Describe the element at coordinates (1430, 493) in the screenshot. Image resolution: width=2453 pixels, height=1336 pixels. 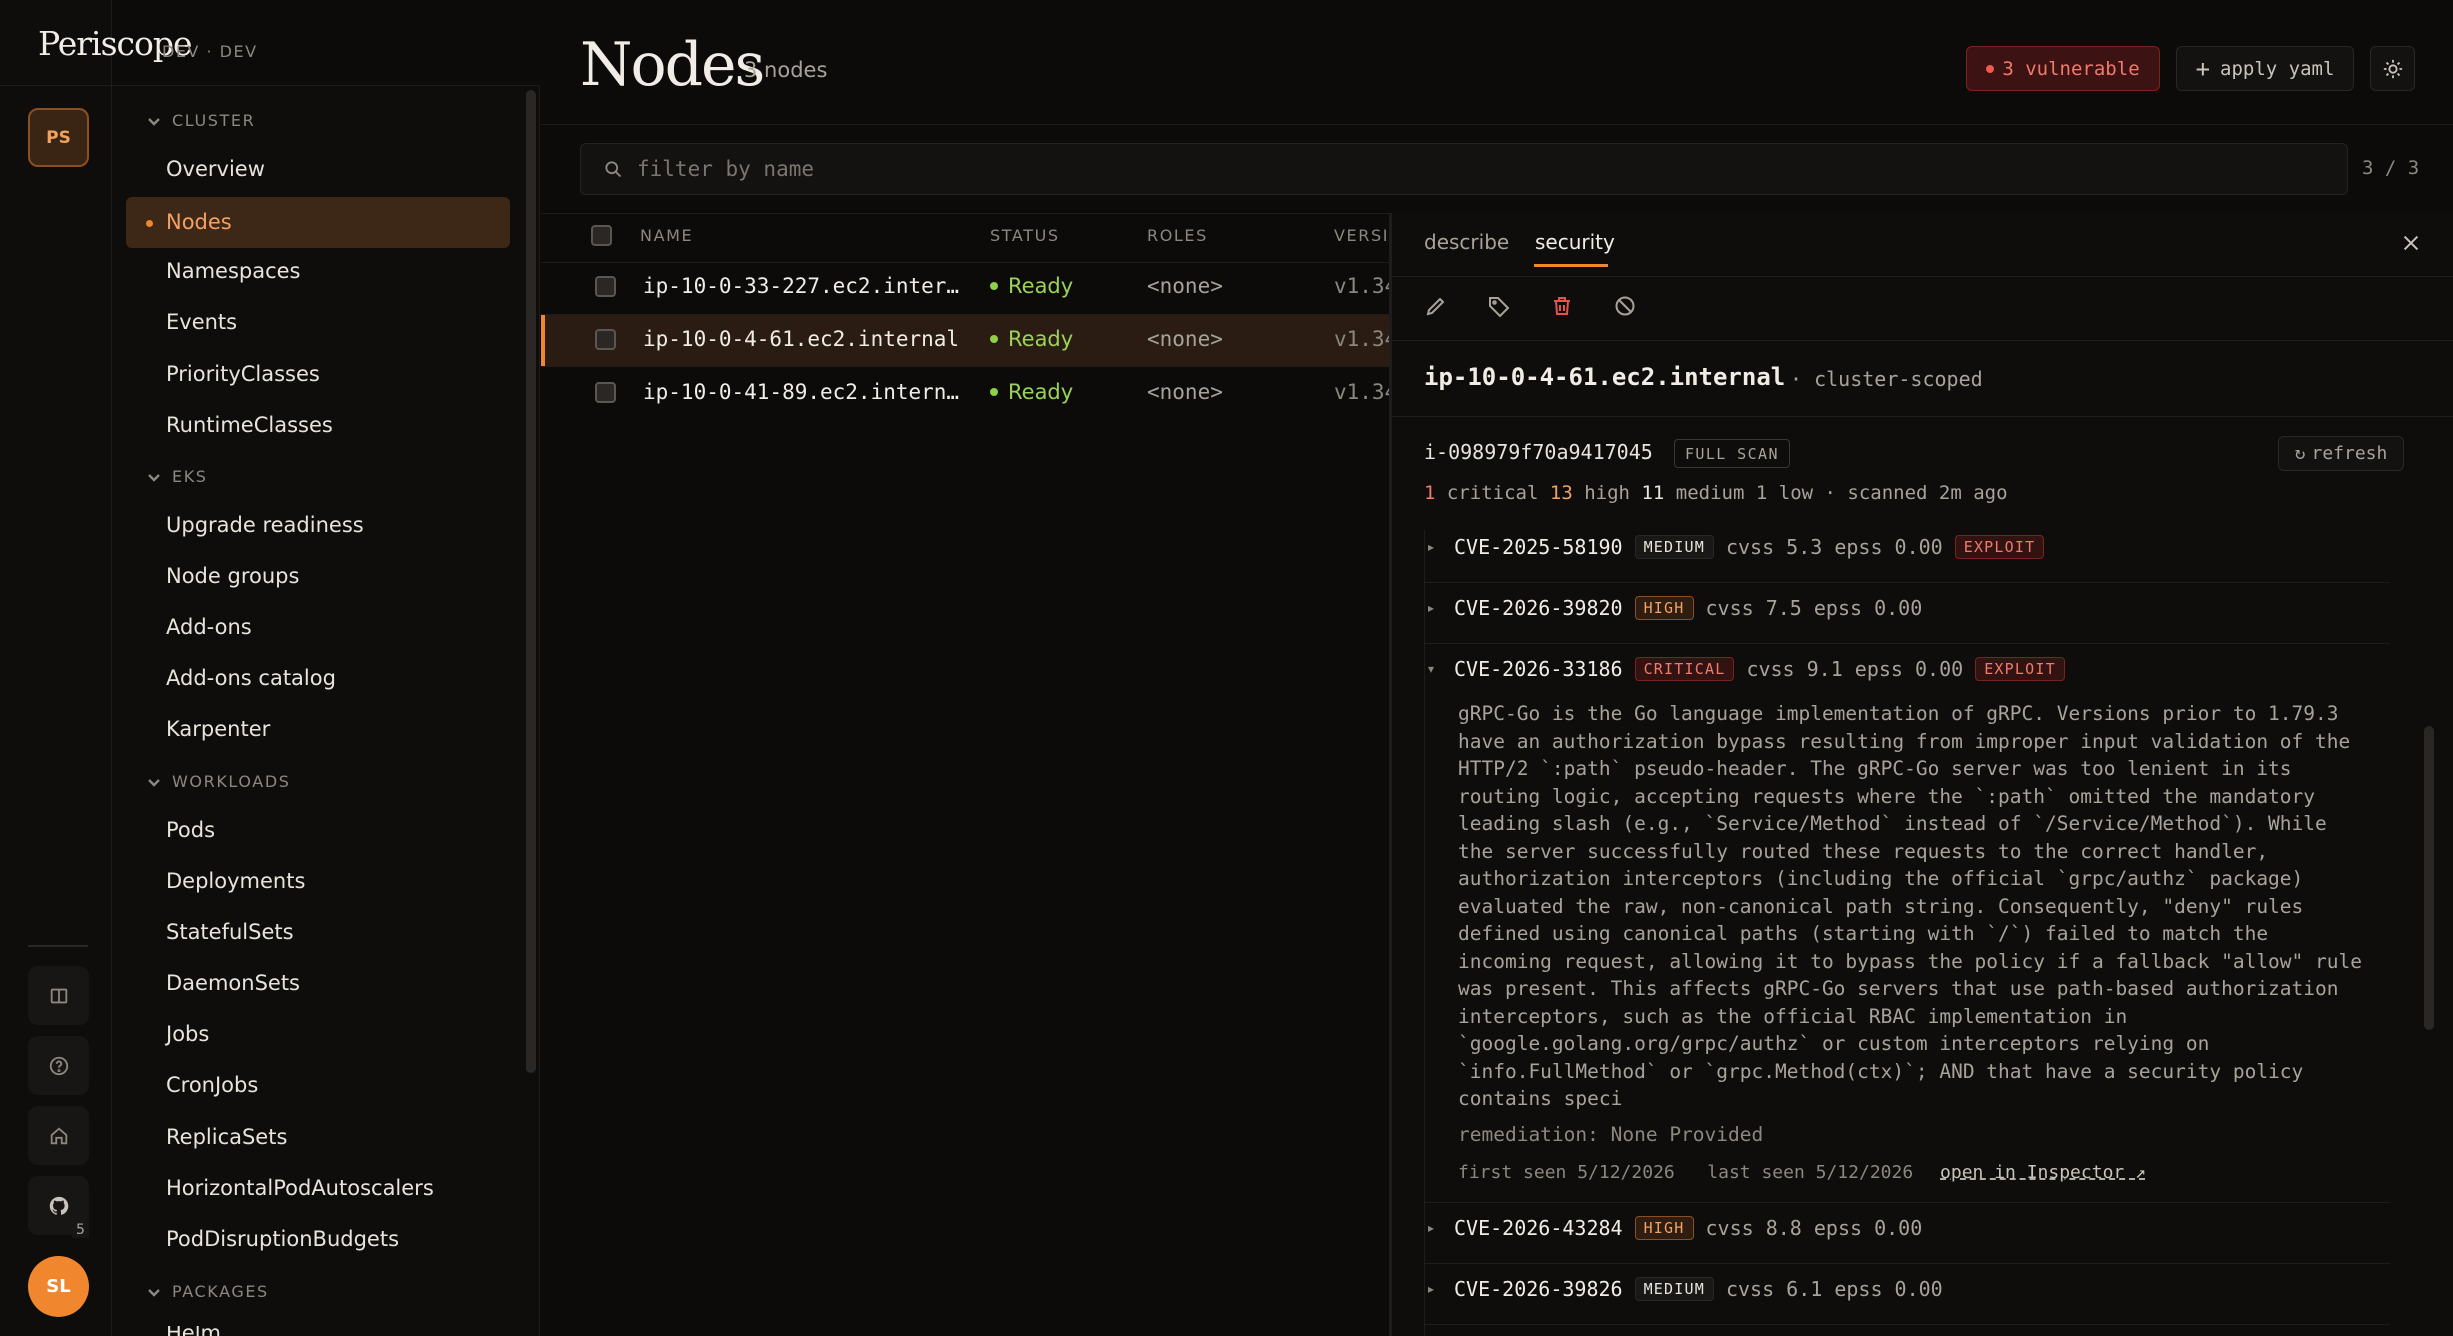
I see `critical-count: 1` at that location.